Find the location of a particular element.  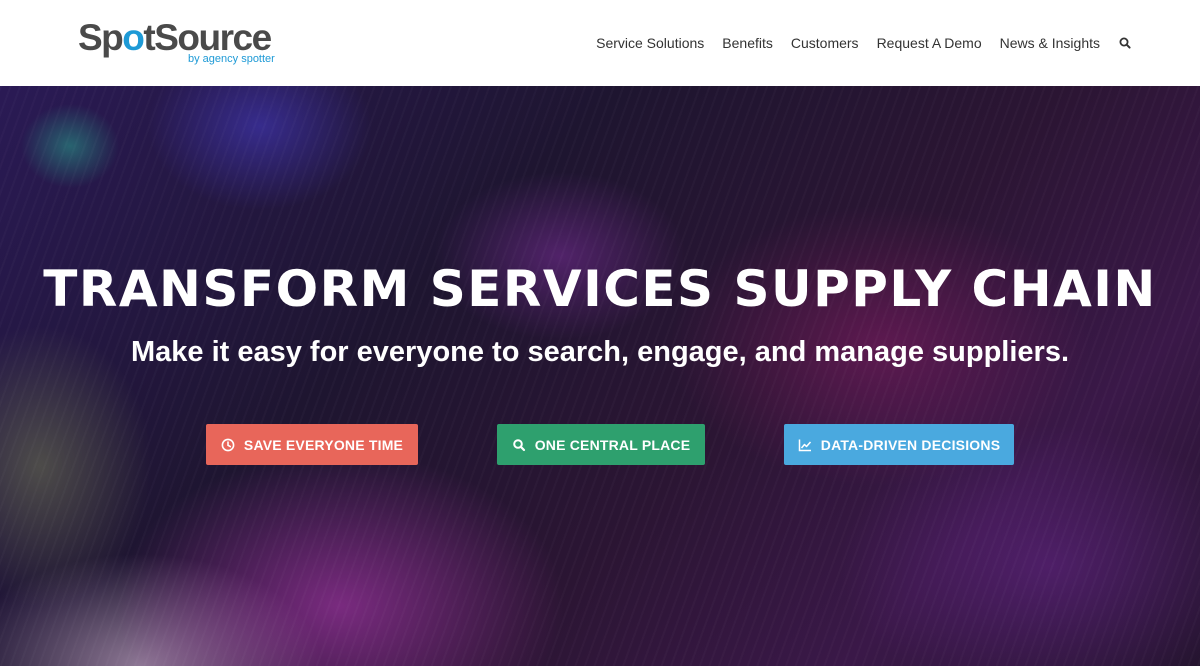

data-driven-decisions-button: DATA-DRIVEN DECISIONS is located at coordinates (899, 444).